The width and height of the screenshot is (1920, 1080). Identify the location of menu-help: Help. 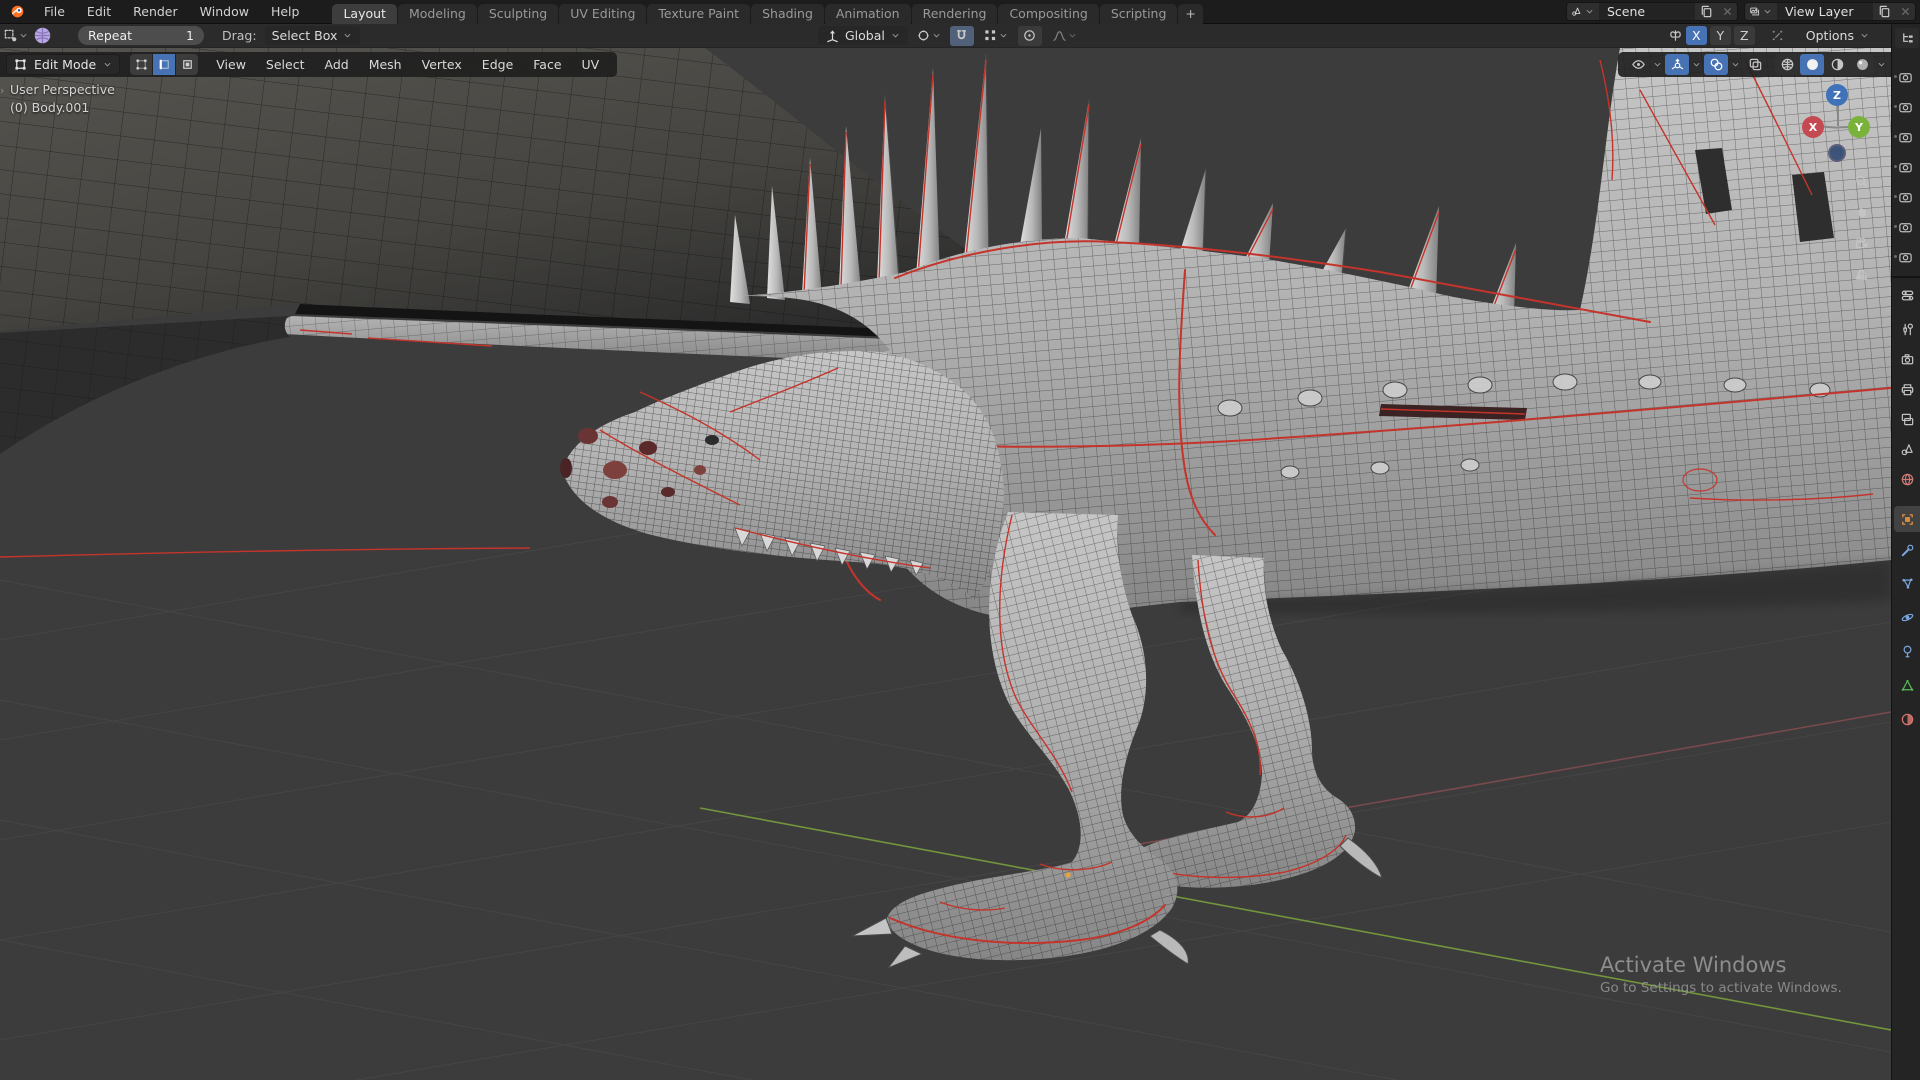
(285, 12).